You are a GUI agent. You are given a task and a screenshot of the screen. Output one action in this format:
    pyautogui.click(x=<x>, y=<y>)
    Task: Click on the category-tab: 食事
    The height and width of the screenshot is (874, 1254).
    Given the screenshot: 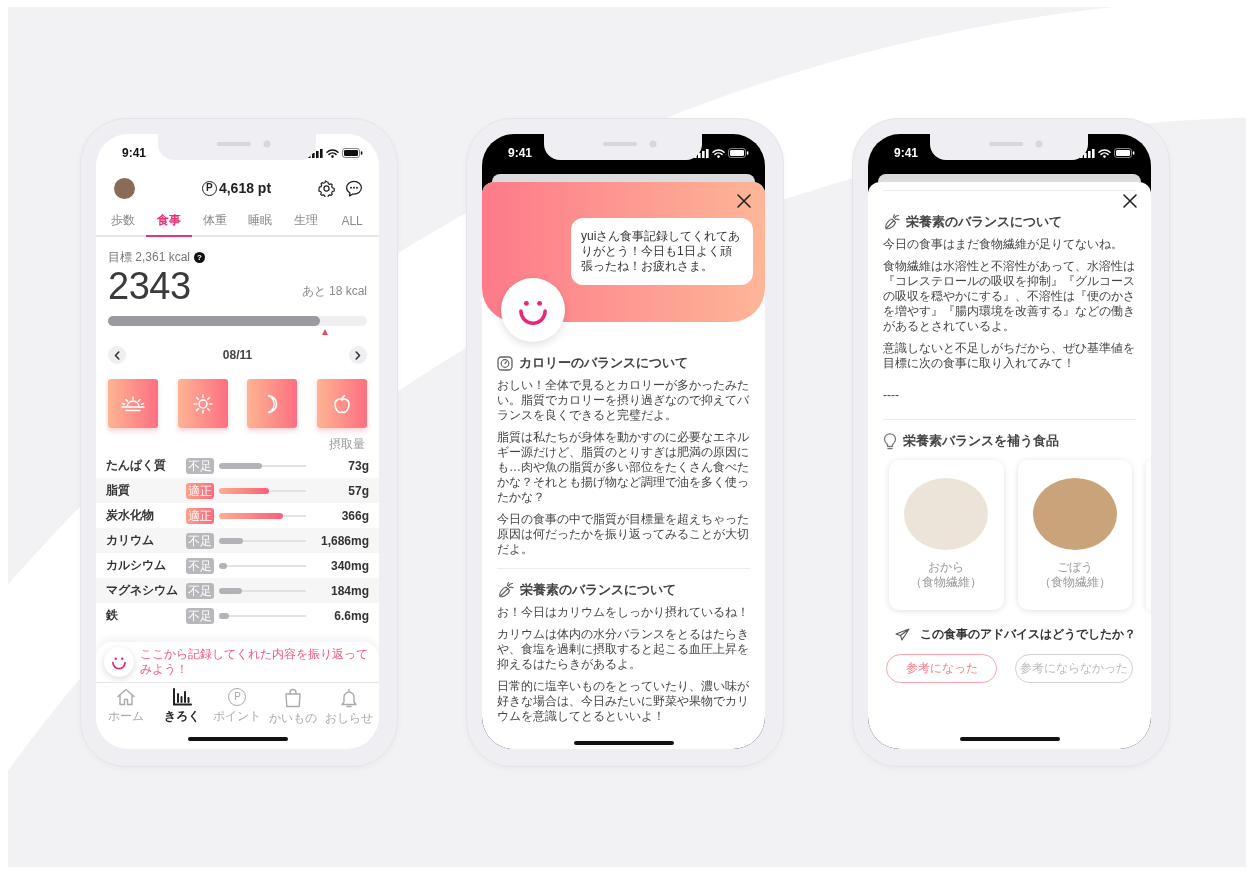 What is the action you would take?
    pyautogui.click(x=168, y=222)
    